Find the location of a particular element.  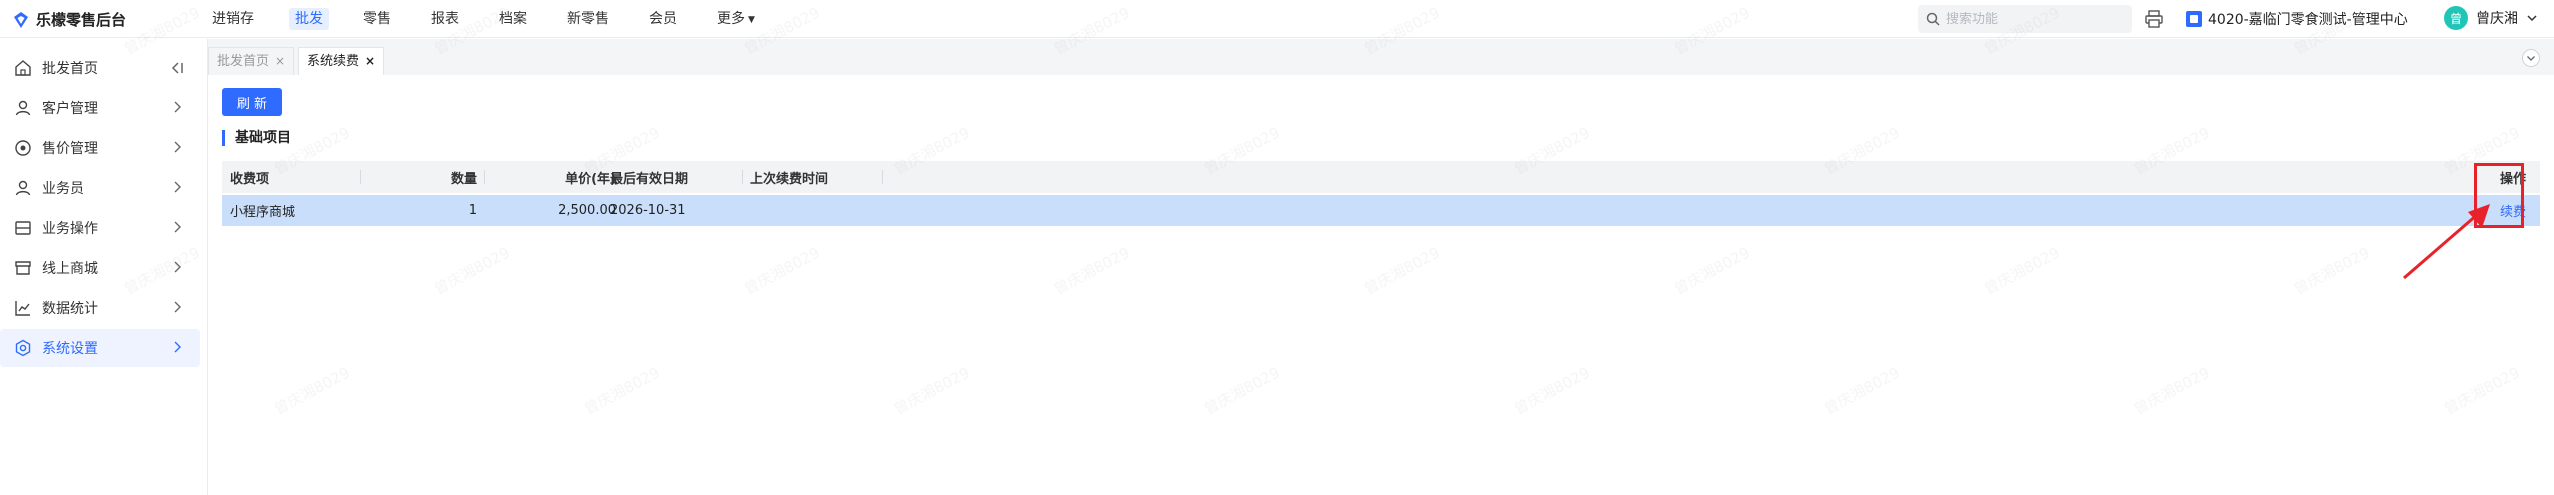

sidebar-item-label: 系统设置 is located at coordinates (70, 349).